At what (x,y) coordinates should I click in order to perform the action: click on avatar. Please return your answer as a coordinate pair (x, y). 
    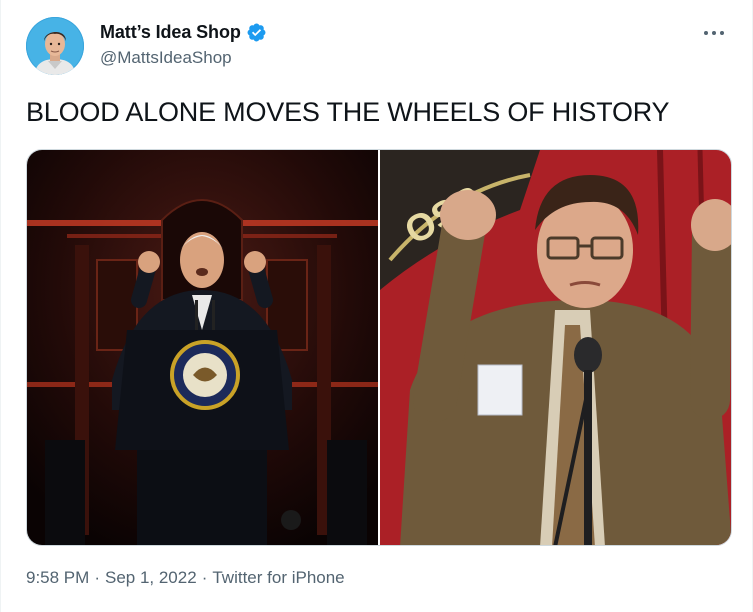
    Looking at the image, I should click on (55, 46).